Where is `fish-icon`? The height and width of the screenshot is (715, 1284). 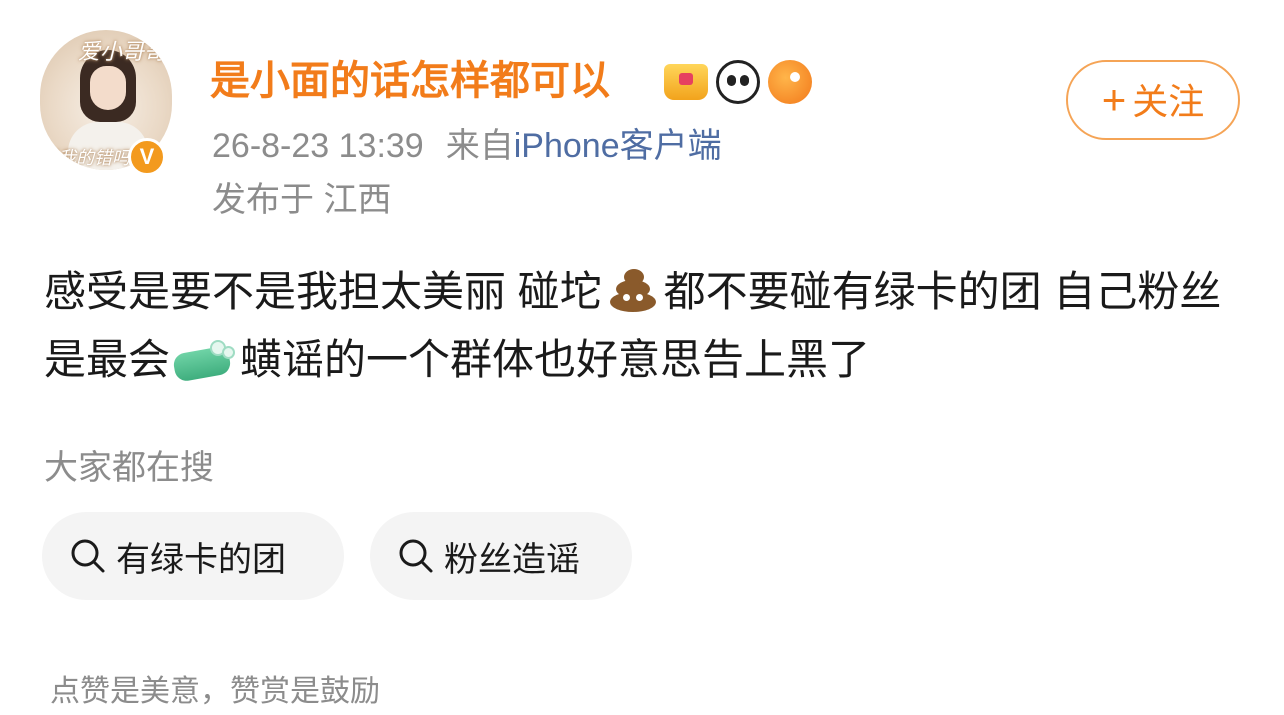 fish-icon is located at coordinates (790, 82).